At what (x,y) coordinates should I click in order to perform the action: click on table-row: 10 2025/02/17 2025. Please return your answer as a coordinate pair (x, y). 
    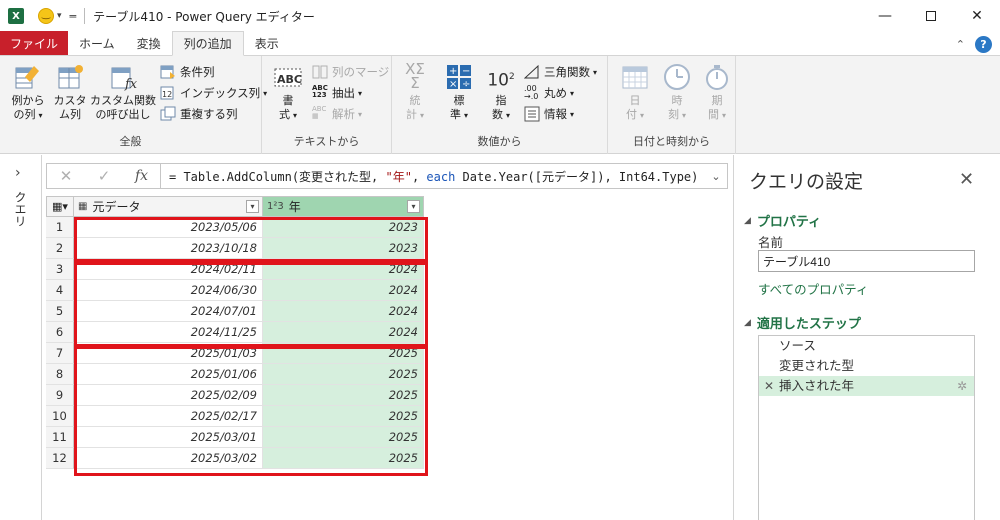
    Looking at the image, I should click on (235, 416).